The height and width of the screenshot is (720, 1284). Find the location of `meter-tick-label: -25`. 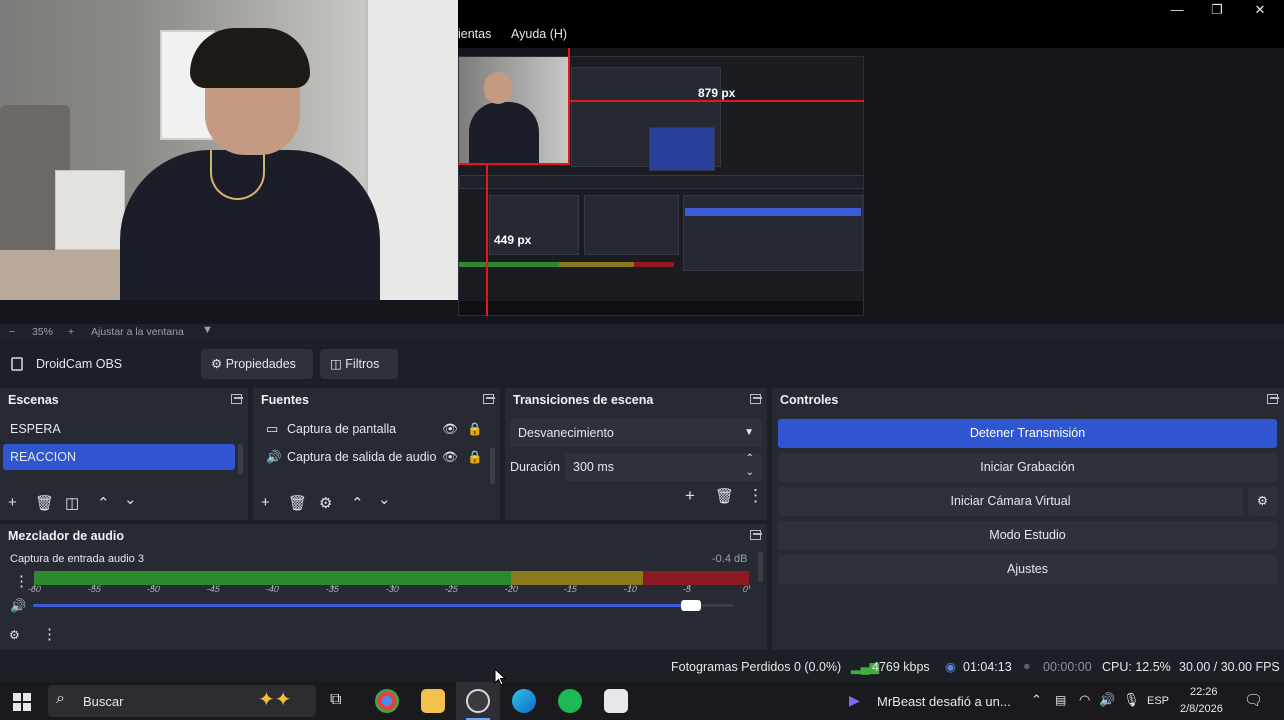

meter-tick-label: -25 is located at coordinates (452, 589).